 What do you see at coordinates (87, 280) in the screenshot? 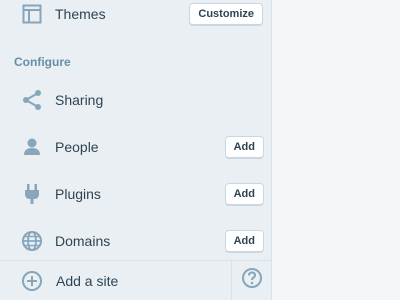
I see `add-site-label: Add a site` at bounding box center [87, 280].